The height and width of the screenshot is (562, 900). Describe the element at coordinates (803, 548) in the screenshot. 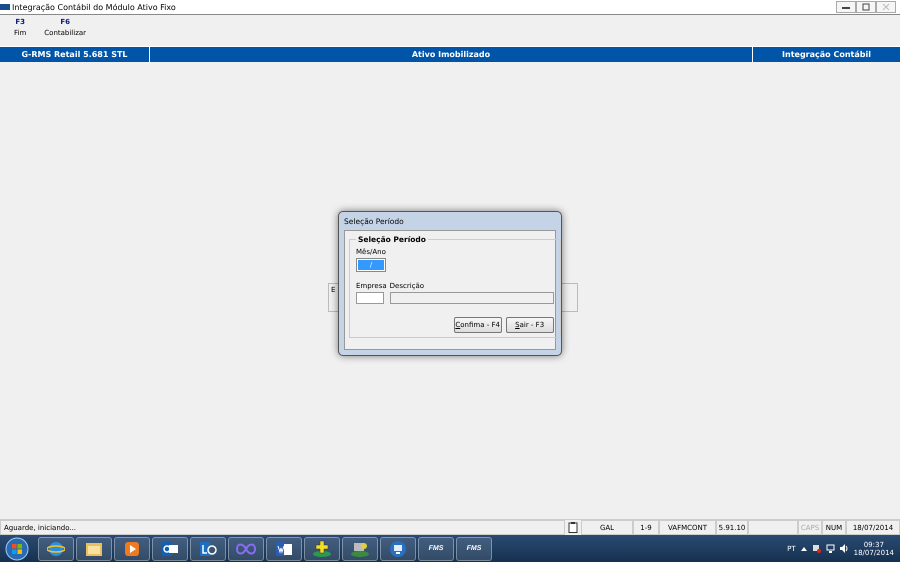

I see `caret-icon` at that location.